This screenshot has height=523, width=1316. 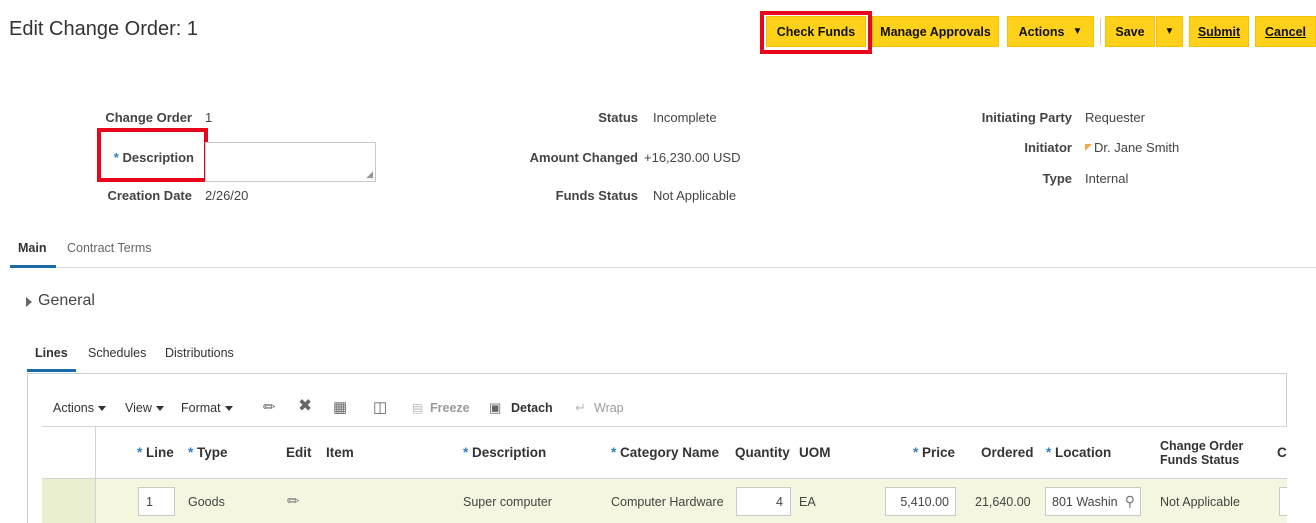 I want to click on amount-changed-value: +16,230.00 USD, so click(x=692, y=157).